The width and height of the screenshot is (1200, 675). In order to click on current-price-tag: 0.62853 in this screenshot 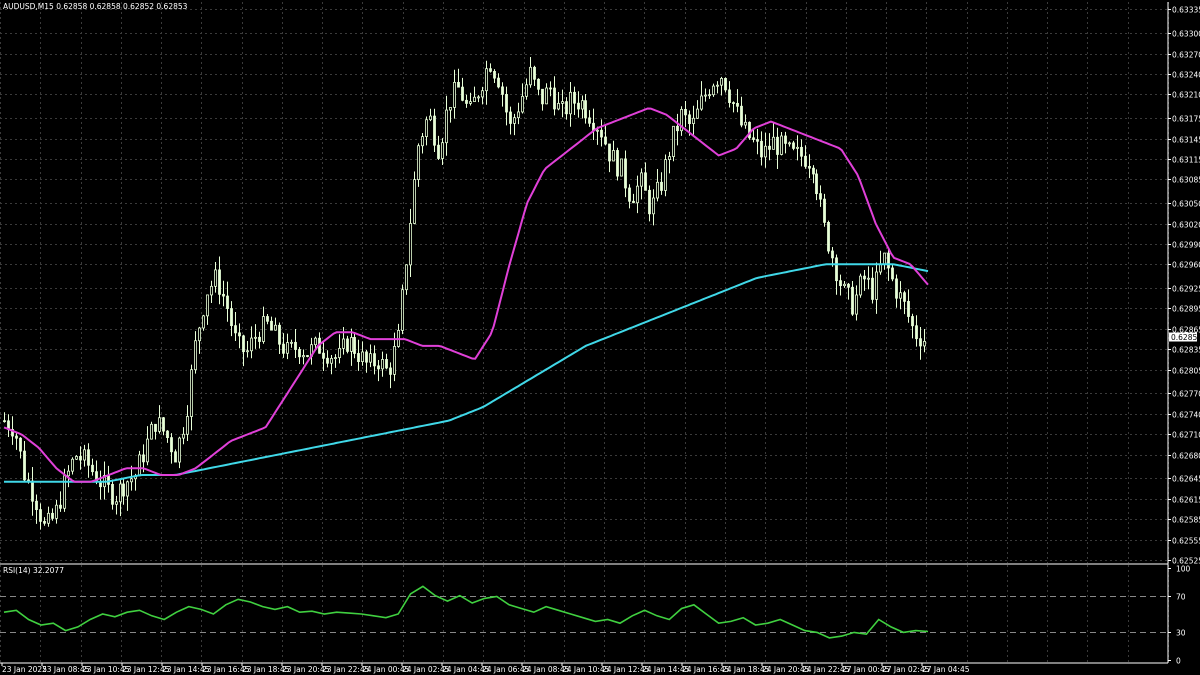, I will do `click(1184, 337)`.